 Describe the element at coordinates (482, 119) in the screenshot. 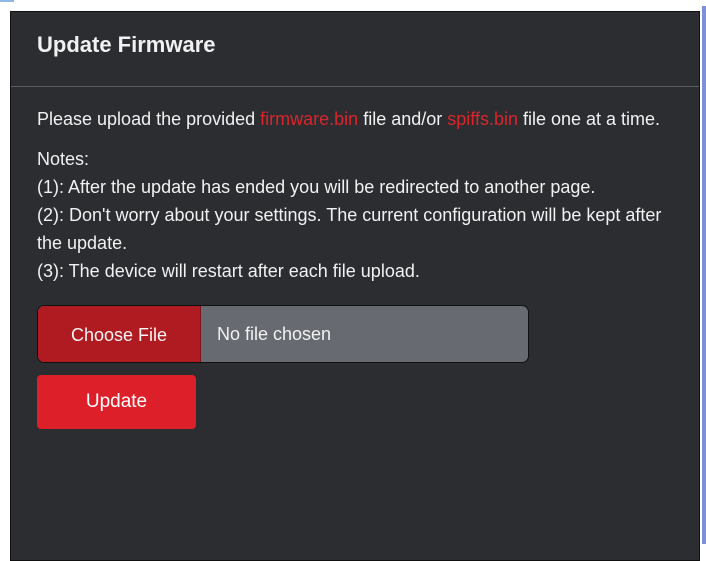

I see `spiffs-file-name: spiffs.bin` at that location.